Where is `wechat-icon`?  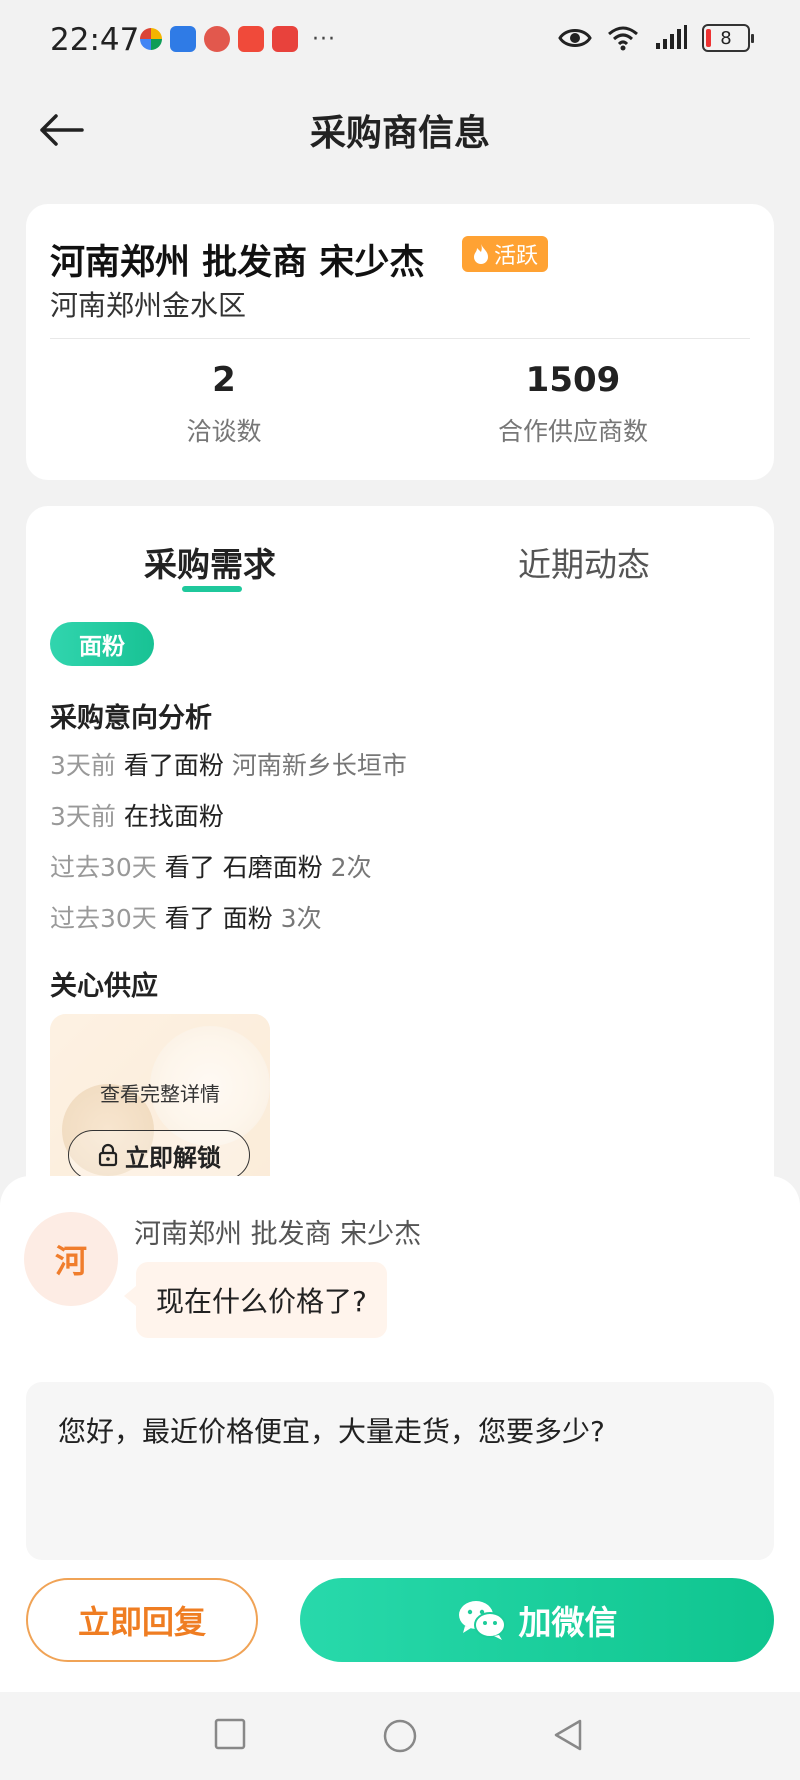 wechat-icon is located at coordinates (482, 1620).